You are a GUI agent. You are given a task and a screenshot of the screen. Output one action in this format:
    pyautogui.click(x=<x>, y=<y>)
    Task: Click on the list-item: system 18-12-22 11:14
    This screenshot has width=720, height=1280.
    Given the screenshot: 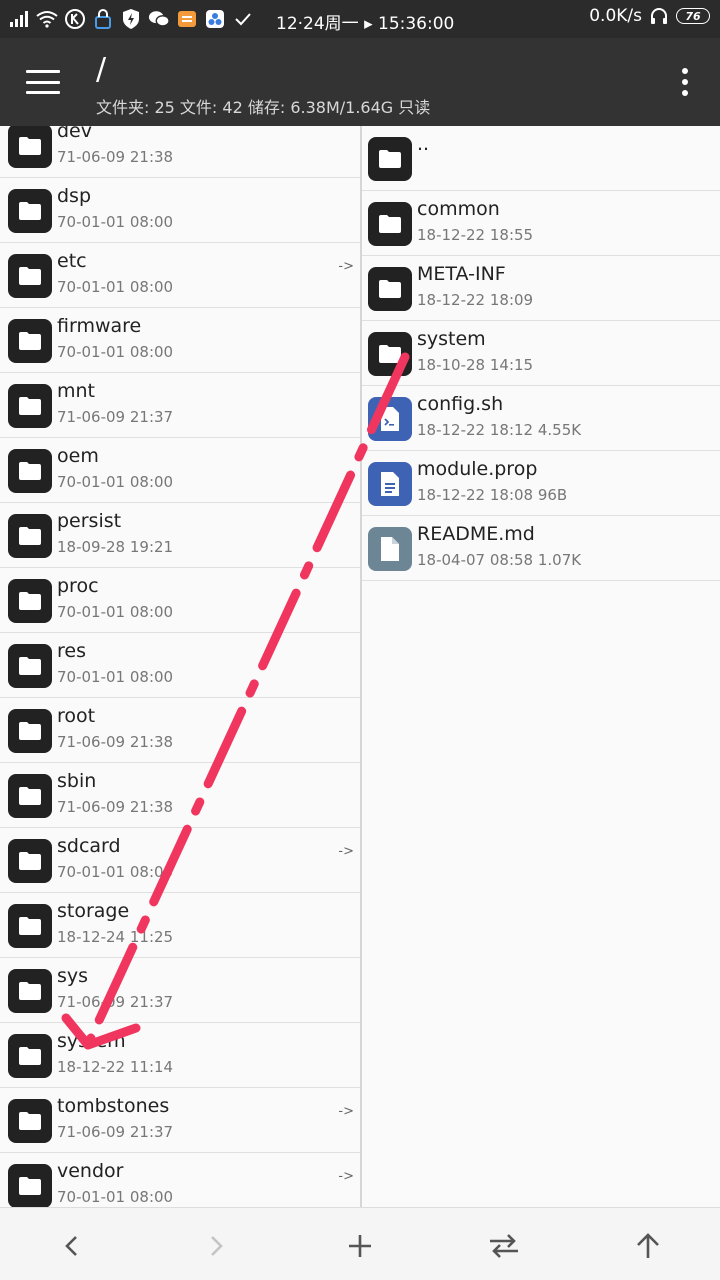 What is the action you would take?
    pyautogui.click(x=180, y=1055)
    